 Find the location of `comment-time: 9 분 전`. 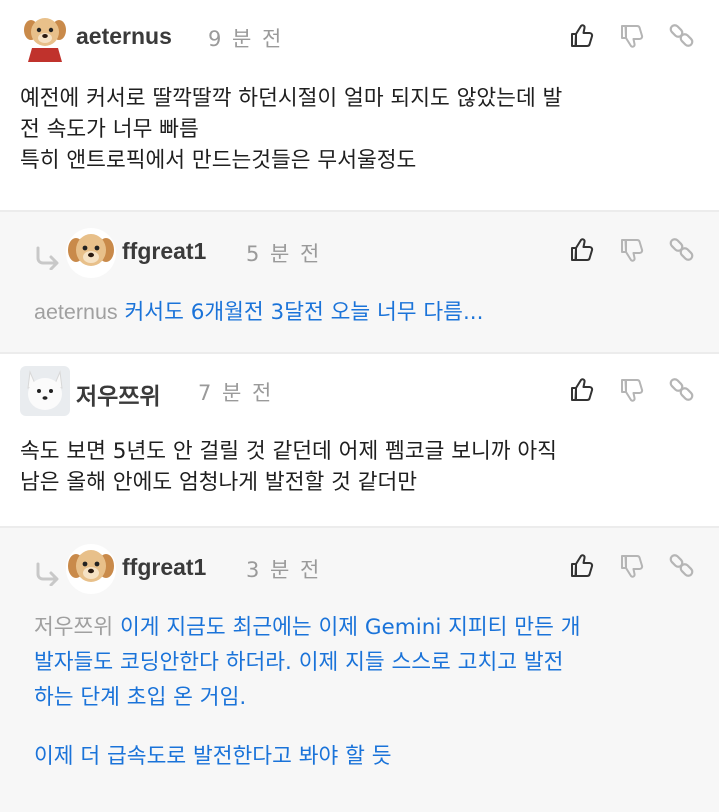

comment-time: 9 분 전 is located at coordinates (246, 39).